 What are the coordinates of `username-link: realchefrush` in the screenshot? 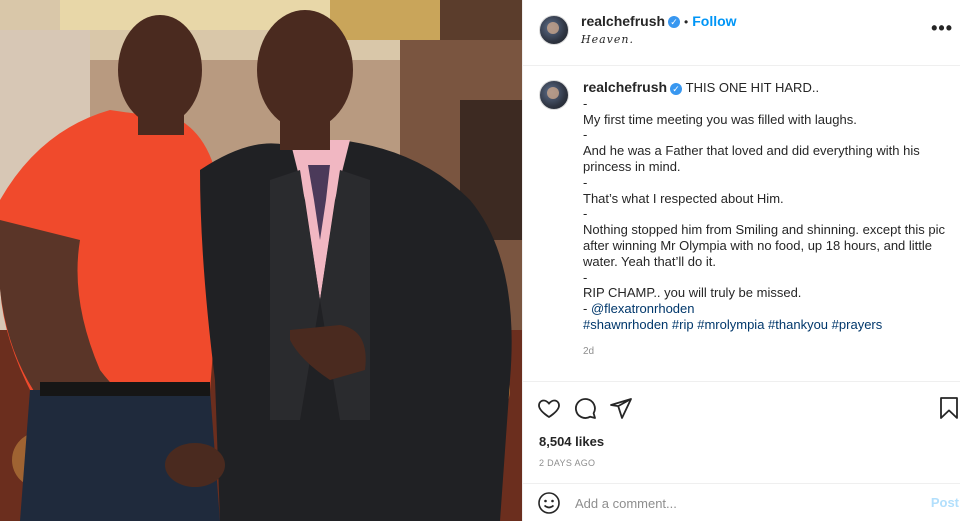 It's located at (623, 21).